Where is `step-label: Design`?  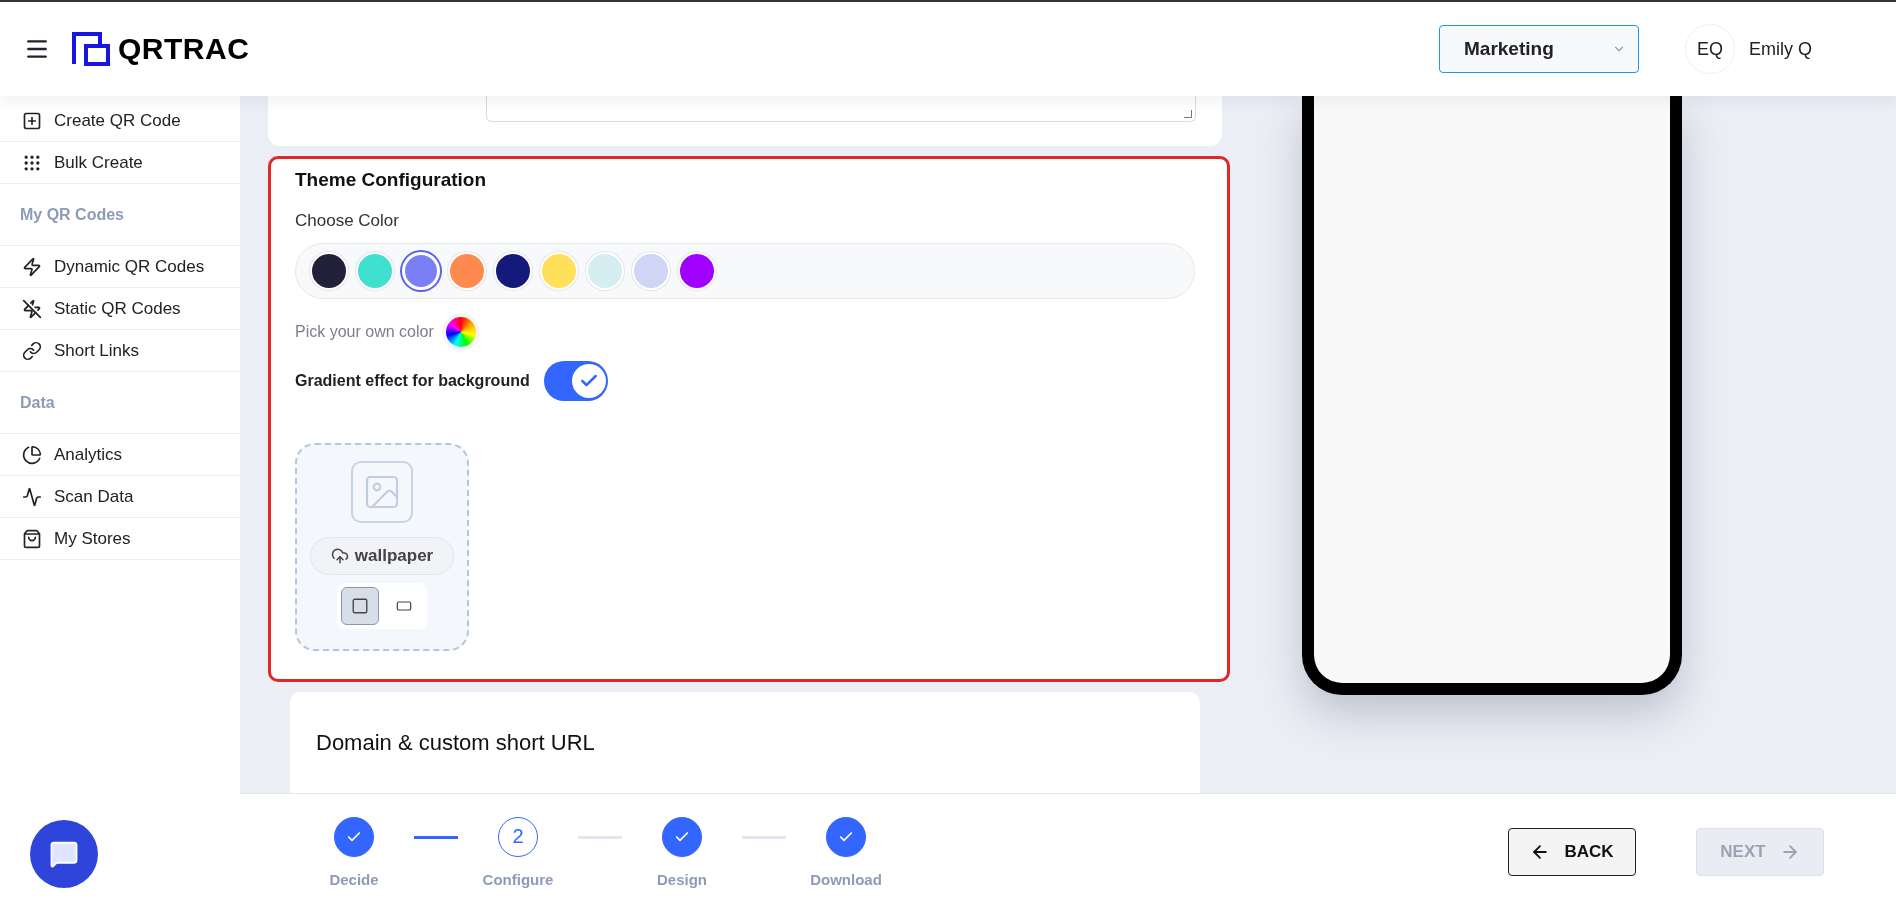
step-label: Design is located at coordinates (682, 879).